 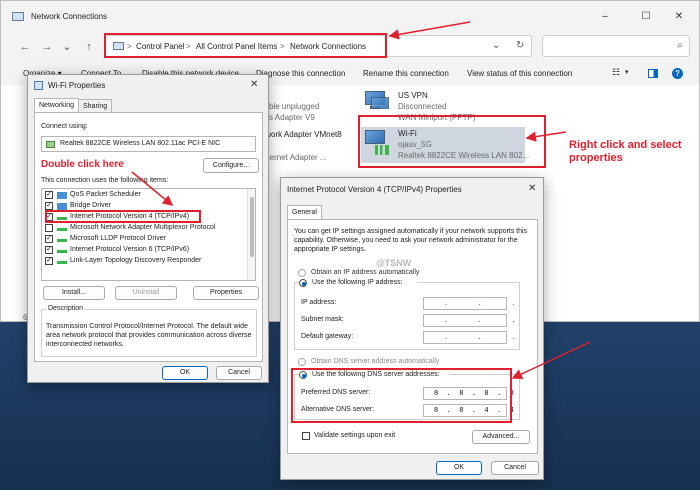 What do you see at coordinates (546, 136) in the screenshot?
I see `arrow-to-wifi` at bounding box center [546, 136].